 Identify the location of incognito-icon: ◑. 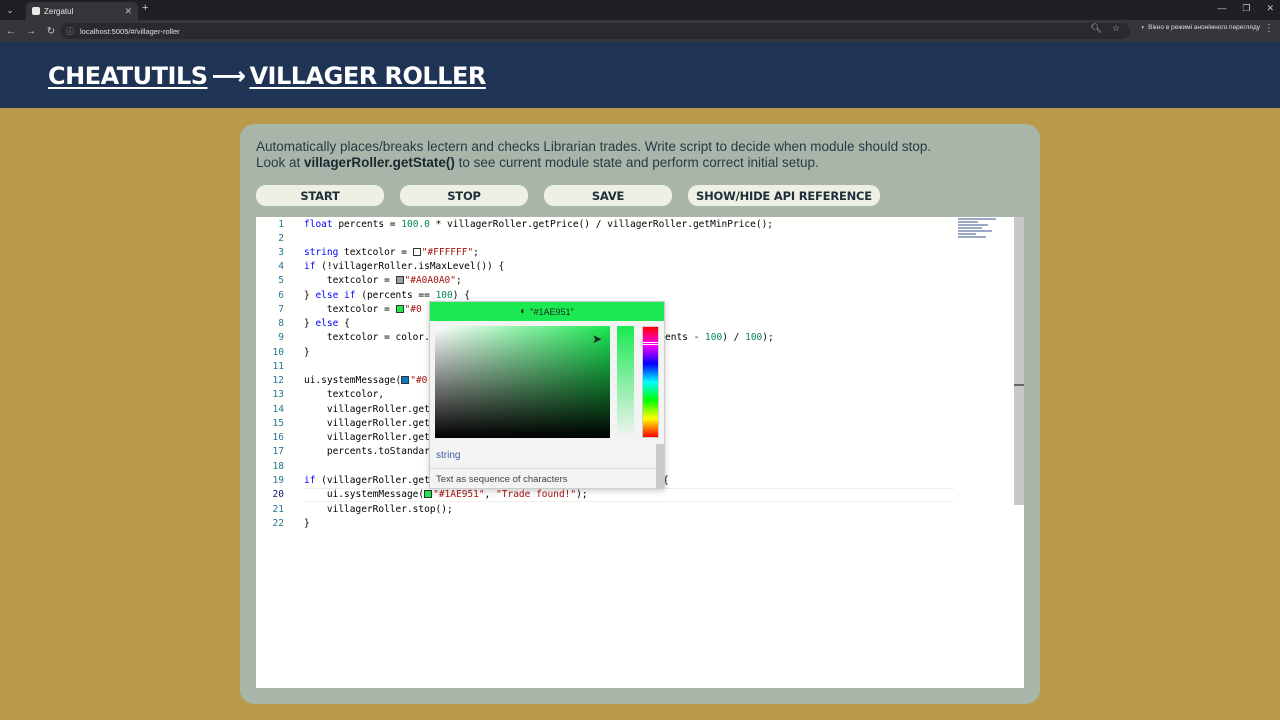
(1142, 27).